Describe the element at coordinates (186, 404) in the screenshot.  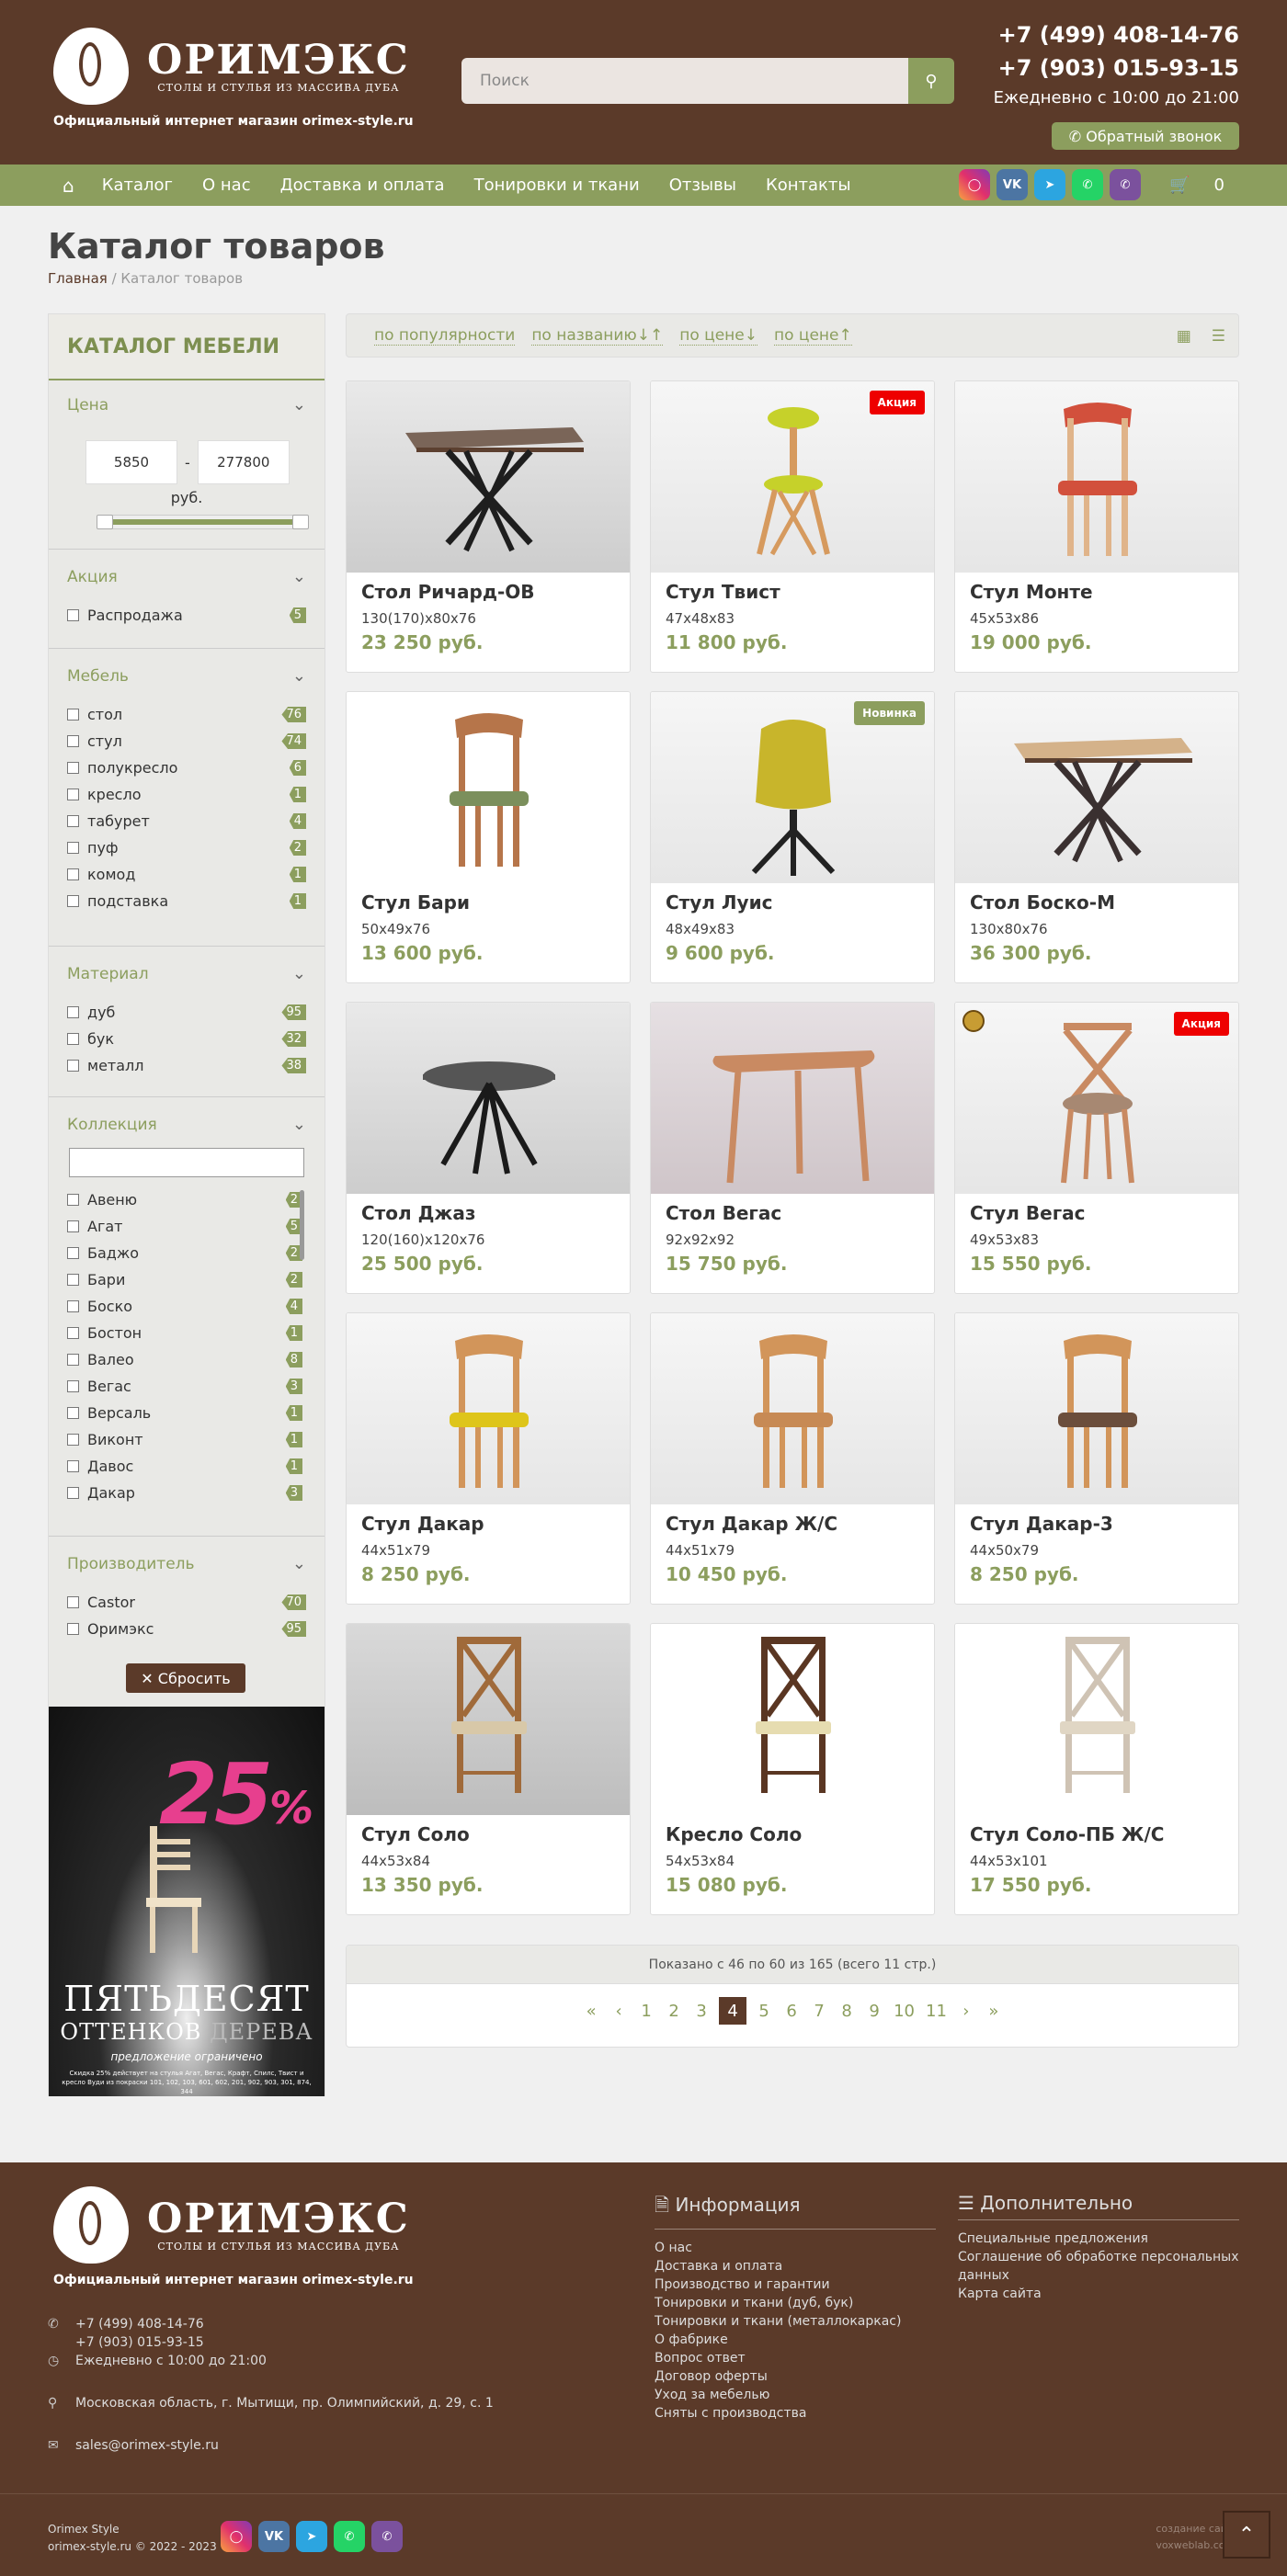
I see `filter-price-header: Цена ⌄` at that location.